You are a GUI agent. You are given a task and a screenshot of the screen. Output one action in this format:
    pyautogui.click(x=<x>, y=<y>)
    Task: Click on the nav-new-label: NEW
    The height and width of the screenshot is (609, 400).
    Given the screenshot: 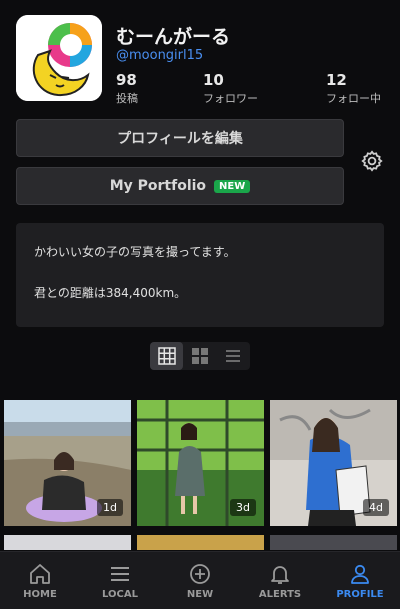 What is the action you would take?
    pyautogui.click(x=200, y=594)
    